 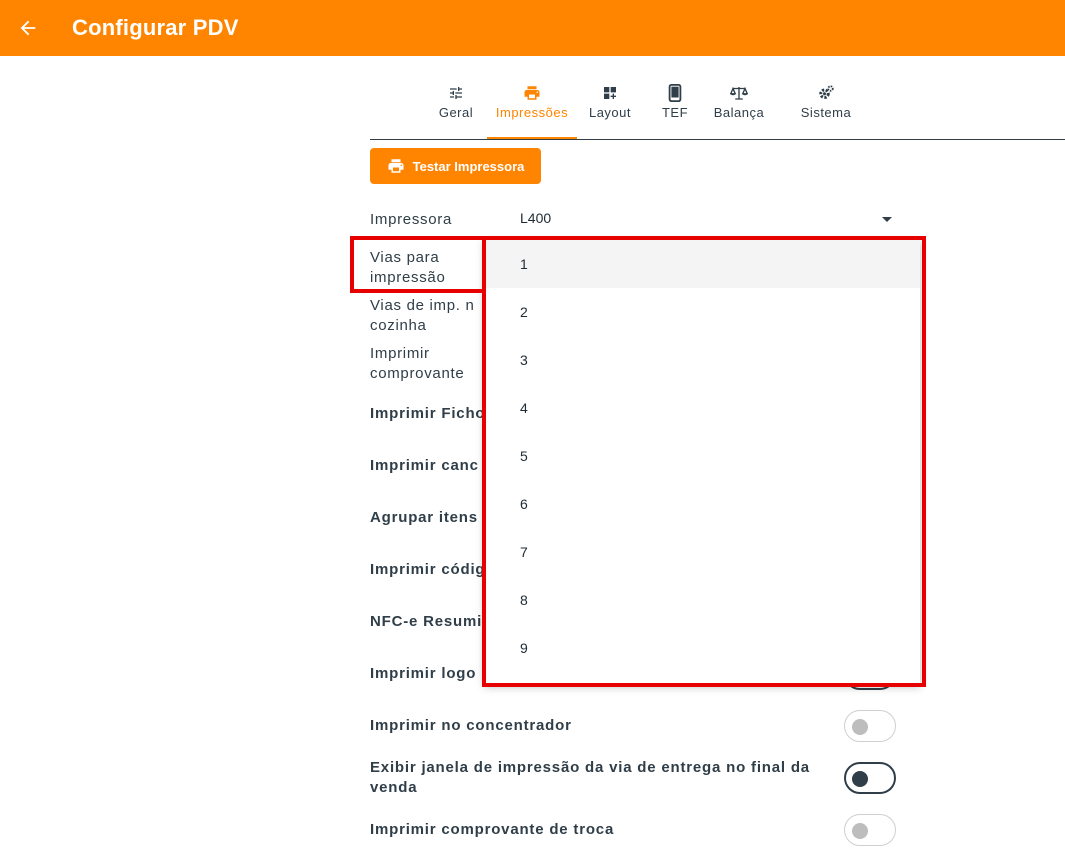 What do you see at coordinates (532, 112) in the screenshot?
I see `tab-label: Impressões` at bounding box center [532, 112].